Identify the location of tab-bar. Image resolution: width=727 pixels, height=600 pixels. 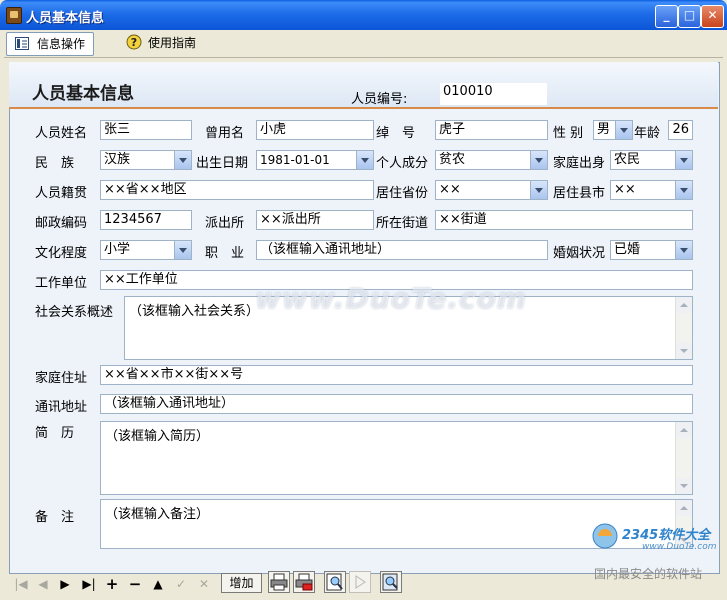
(363, 44).